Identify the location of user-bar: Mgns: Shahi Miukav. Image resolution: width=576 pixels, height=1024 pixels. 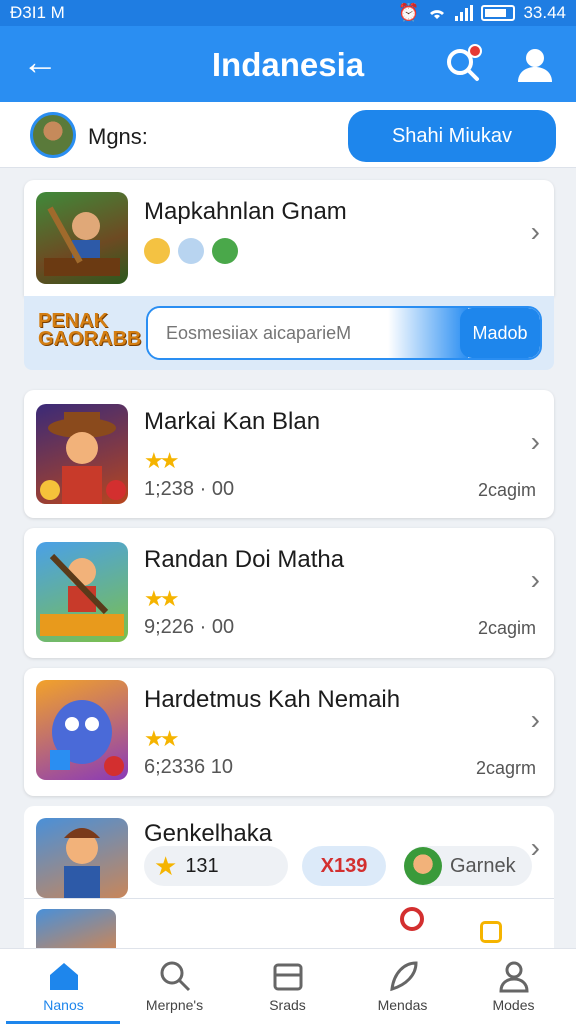
(288, 135).